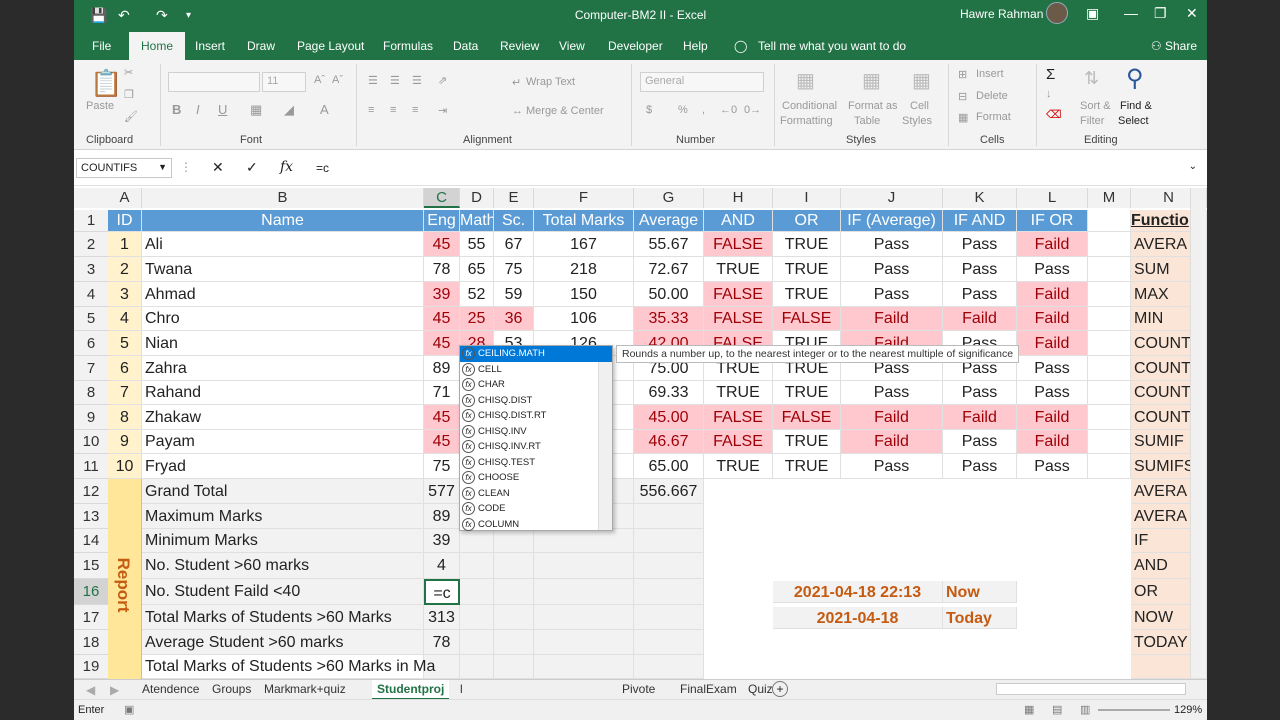 This screenshot has width=1280, height=720. What do you see at coordinates (477, 221) in the screenshot?
I see `header-math: Math` at bounding box center [477, 221].